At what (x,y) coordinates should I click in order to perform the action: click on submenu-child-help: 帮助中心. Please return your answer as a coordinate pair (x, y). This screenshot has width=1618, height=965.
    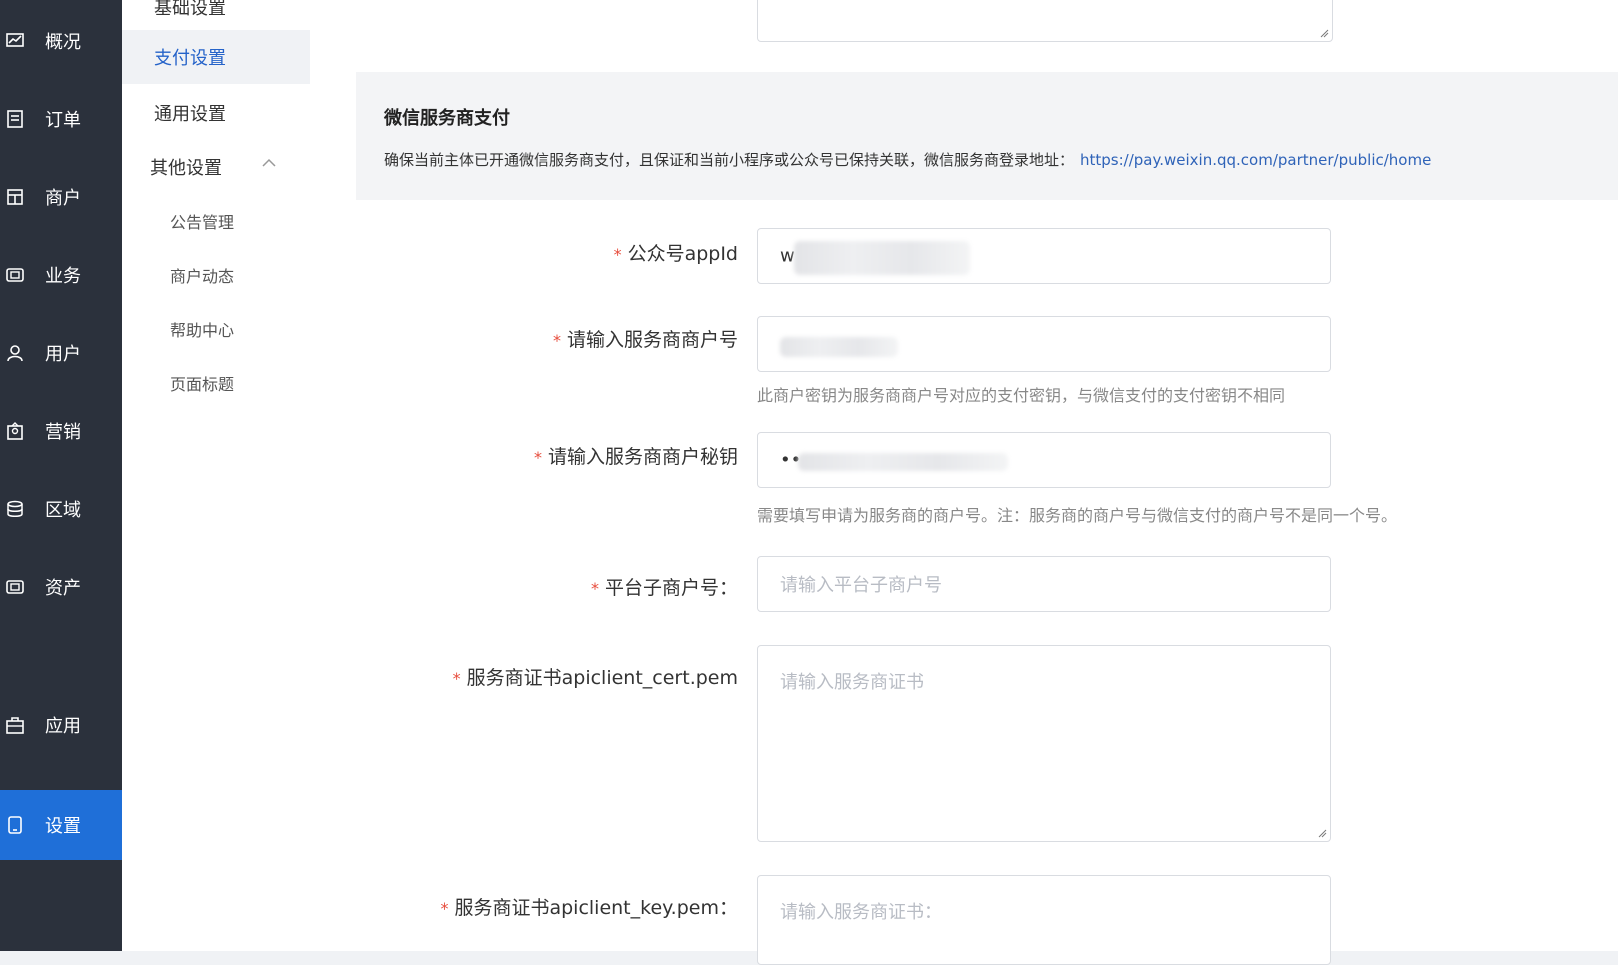
    Looking at the image, I should click on (216, 329).